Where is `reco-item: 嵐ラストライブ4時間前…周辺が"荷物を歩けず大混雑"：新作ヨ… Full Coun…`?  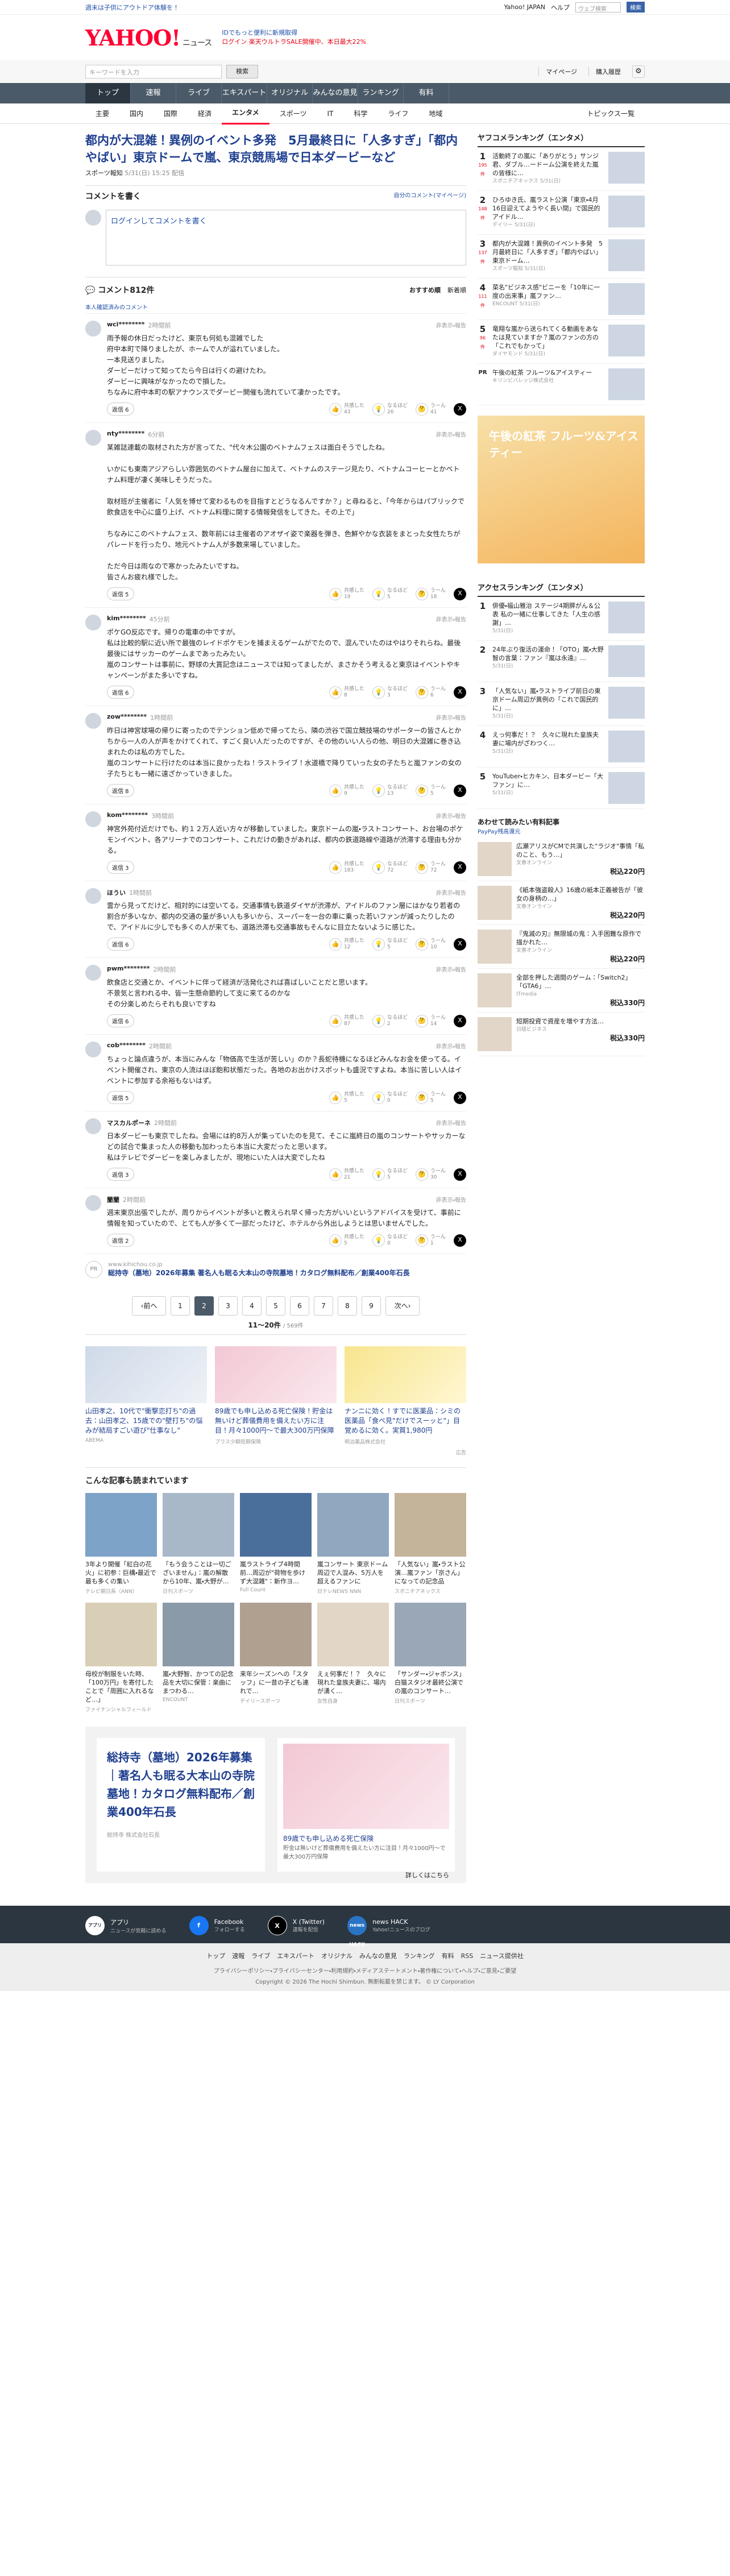
reco-item: 嵐ラストライブ4時間前…周辺が"荷物を歩けず大混雑"：新作ヨ… Full Coun… is located at coordinates (276, 1544).